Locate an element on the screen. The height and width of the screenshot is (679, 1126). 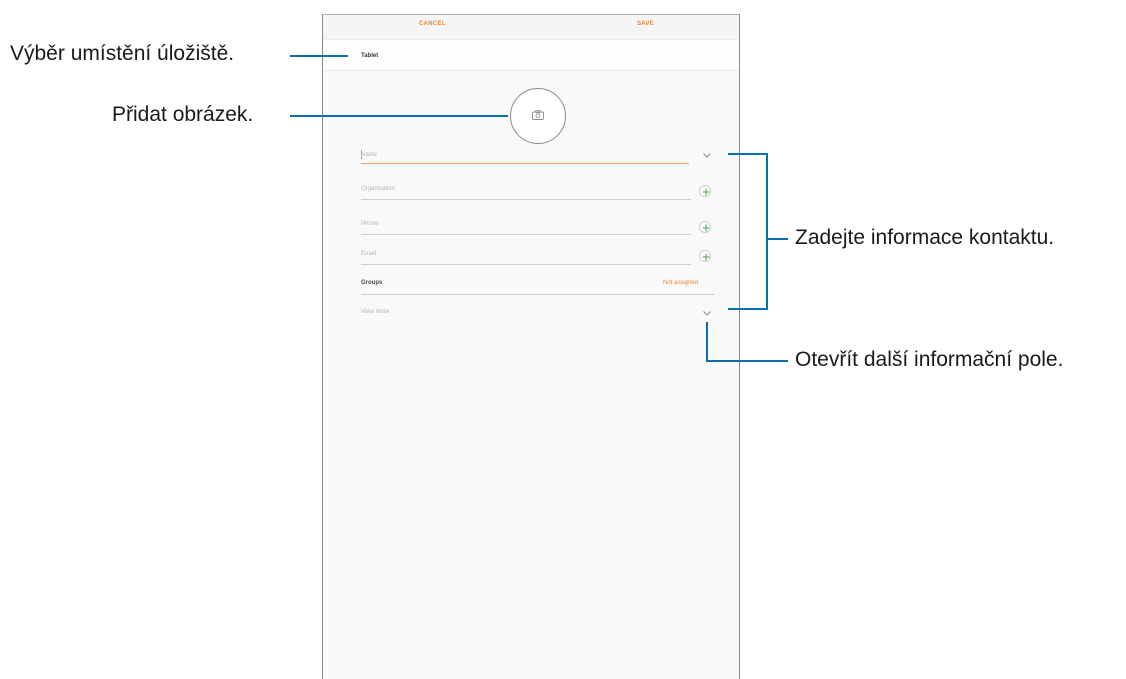
add-phone-button is located at coordinates (705, 227).